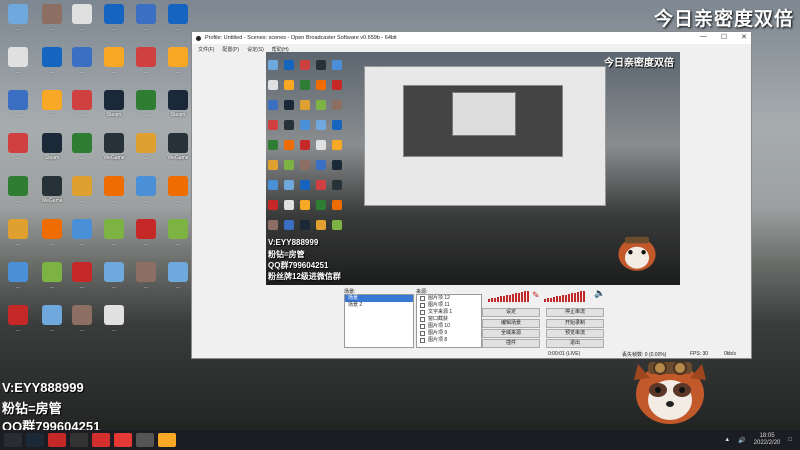 The width and height of the screenshot is (800, 450). Describe the element at coordinates (575, 333) in the screenshot. I see `preview-stream-button: 预览串流` at that location.